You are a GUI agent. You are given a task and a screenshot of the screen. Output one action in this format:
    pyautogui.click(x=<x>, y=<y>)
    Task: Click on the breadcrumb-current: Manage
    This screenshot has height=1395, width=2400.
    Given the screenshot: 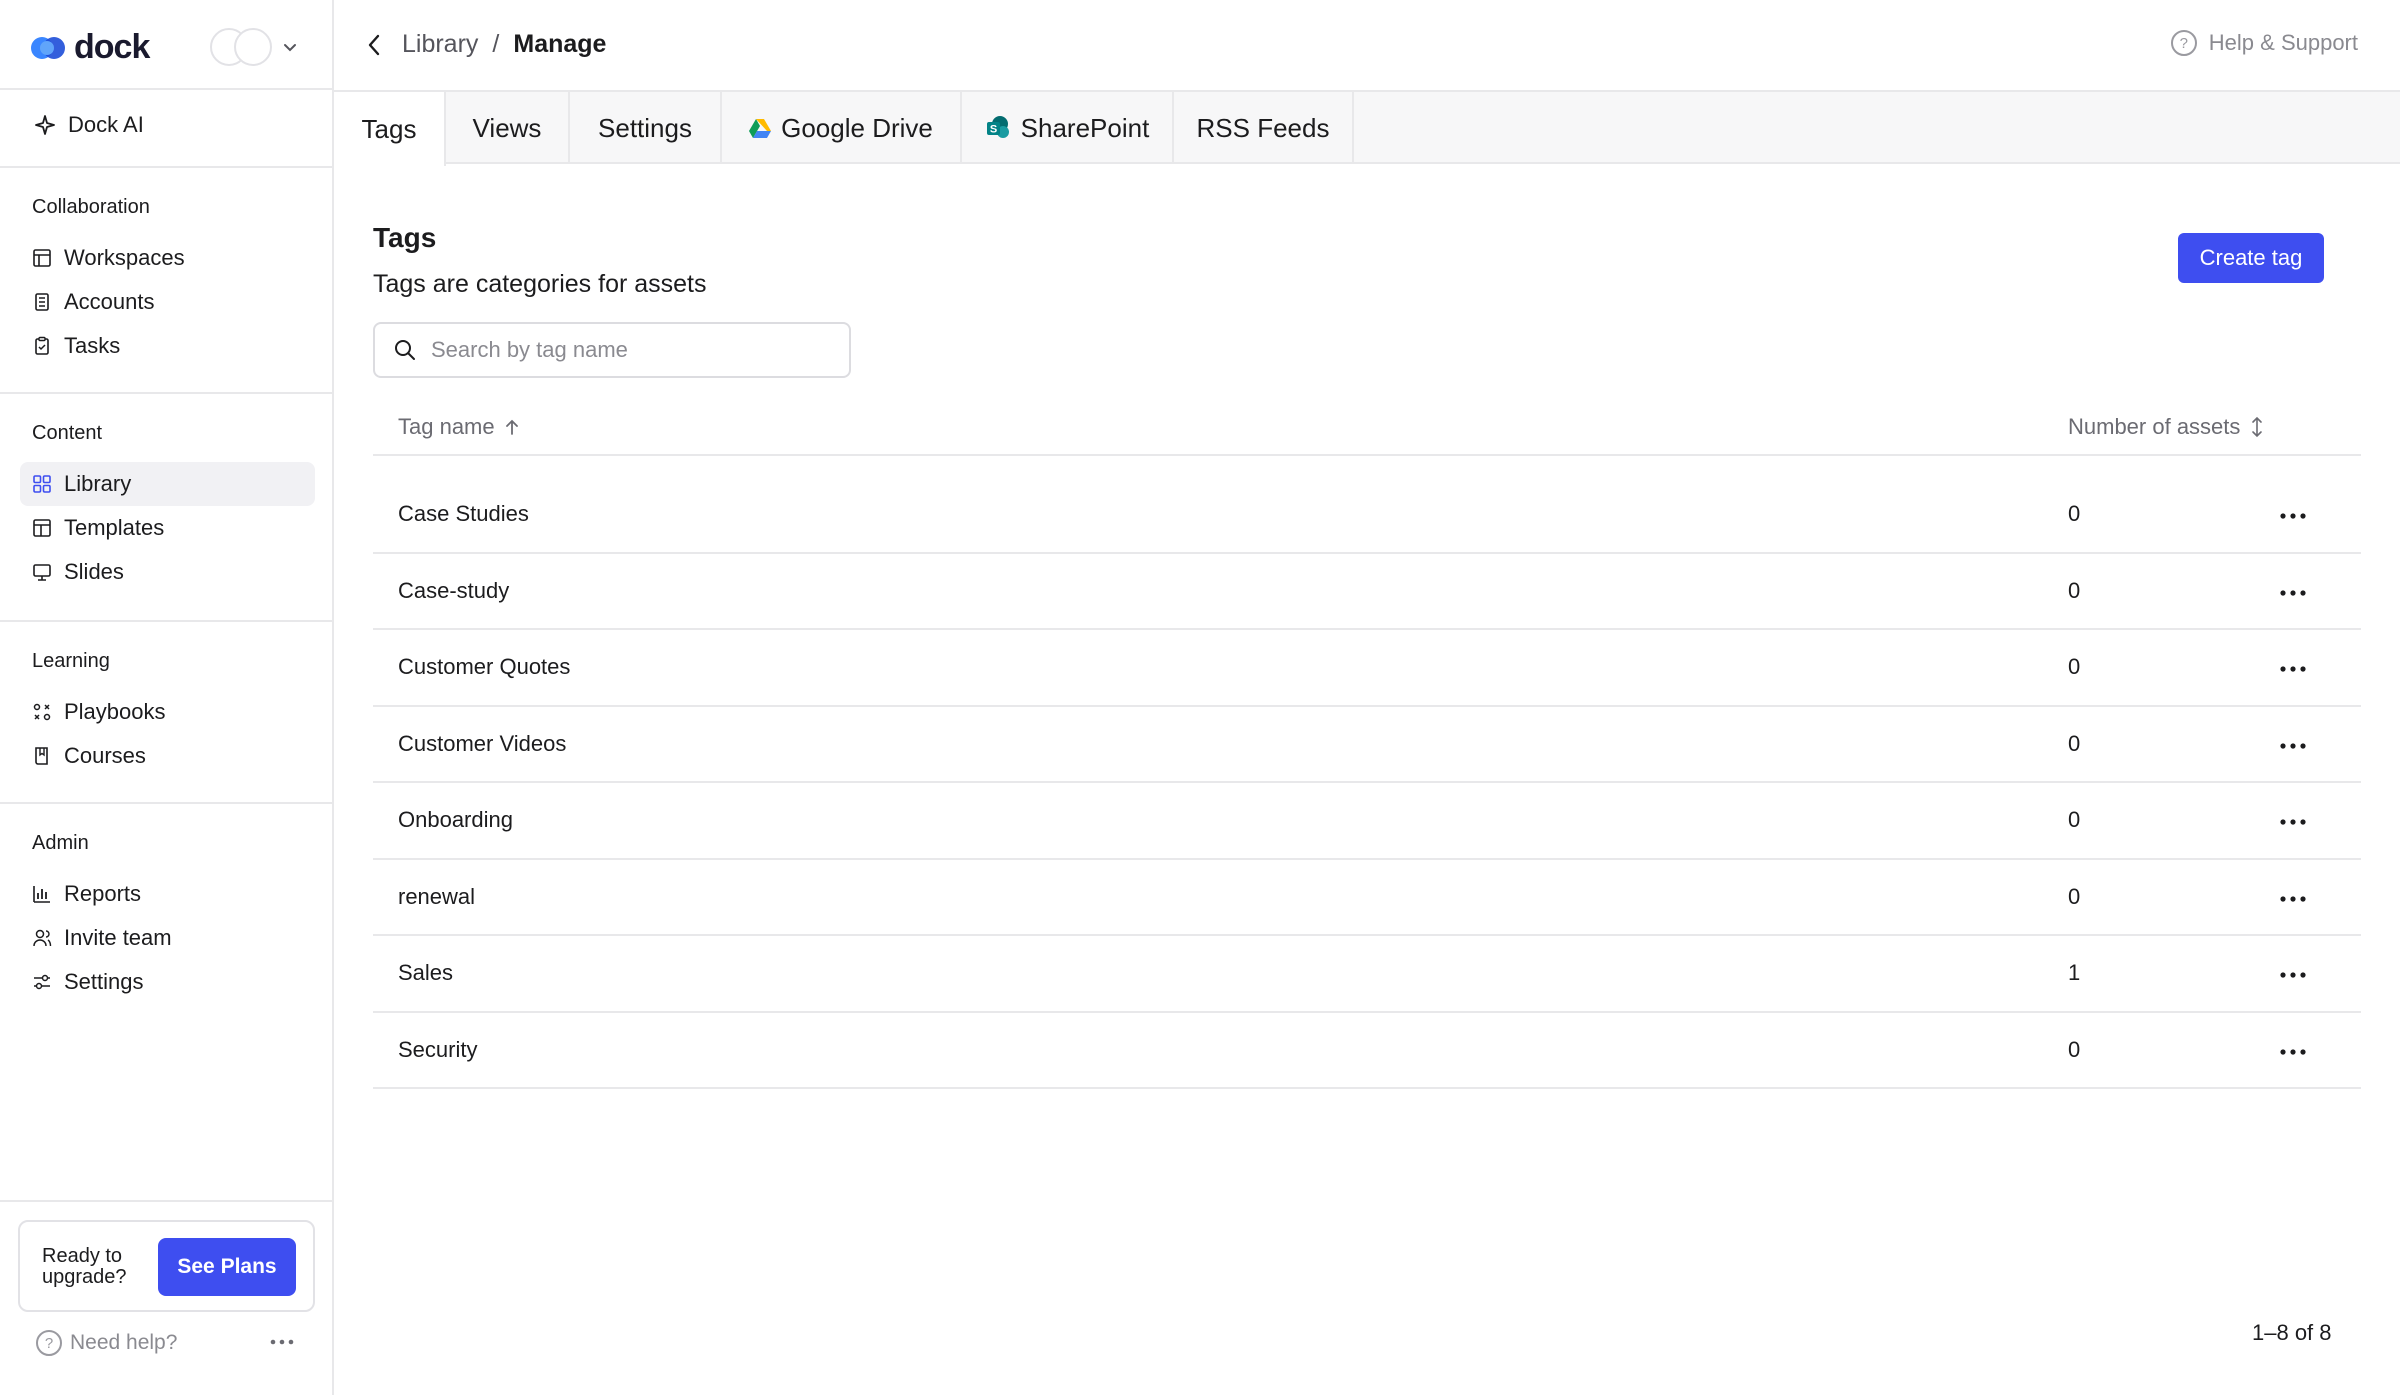 What is the action you would take?
    pyautogui.click(x=560, y=44)
    